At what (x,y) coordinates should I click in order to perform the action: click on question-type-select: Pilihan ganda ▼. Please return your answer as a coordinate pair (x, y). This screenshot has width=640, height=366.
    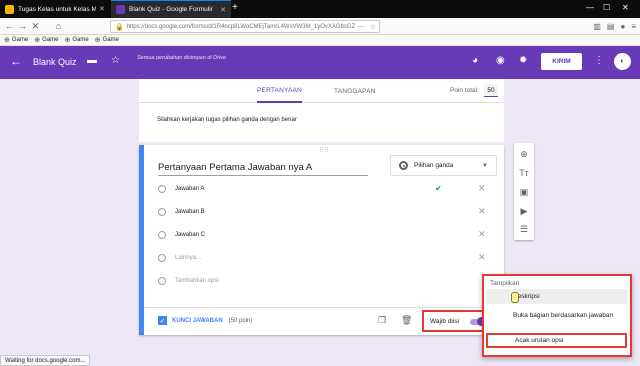
    Looking at the image, I should click on (443, 165).